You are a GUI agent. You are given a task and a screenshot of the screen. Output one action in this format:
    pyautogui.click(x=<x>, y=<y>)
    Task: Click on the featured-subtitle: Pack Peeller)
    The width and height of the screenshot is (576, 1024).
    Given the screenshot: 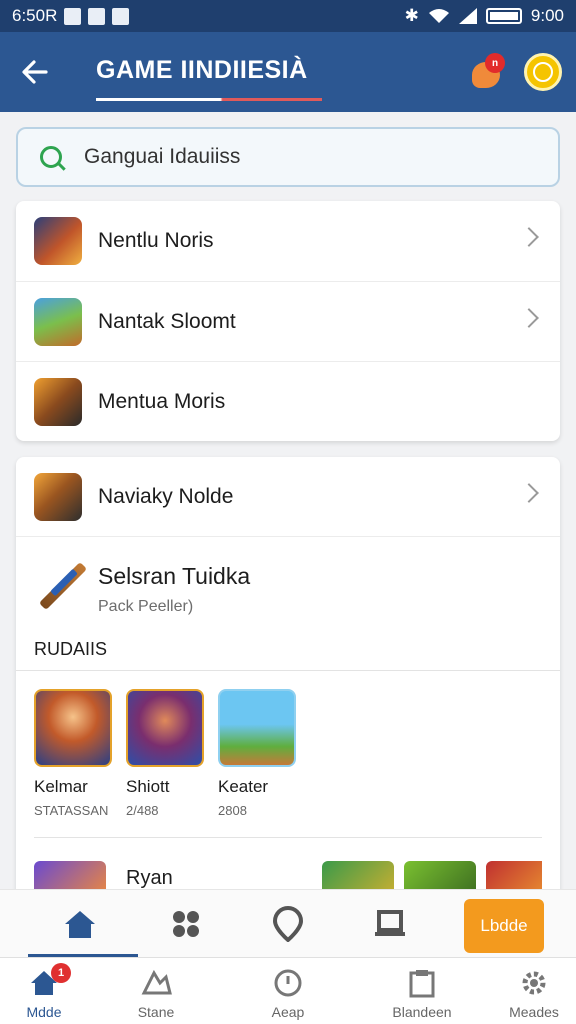 What is the action you would take?
    pyautogui.click(x=146, y=606)
    